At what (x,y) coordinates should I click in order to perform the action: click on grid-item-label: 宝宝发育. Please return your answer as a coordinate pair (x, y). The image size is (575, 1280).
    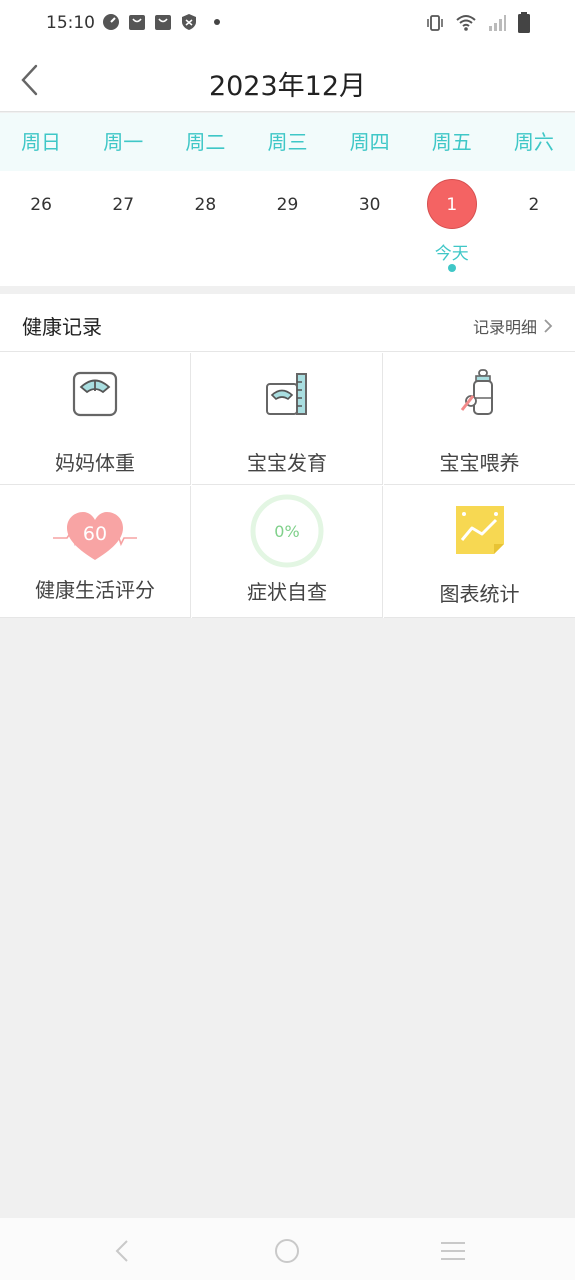
    Looking at the image, I should click on (287, 463).